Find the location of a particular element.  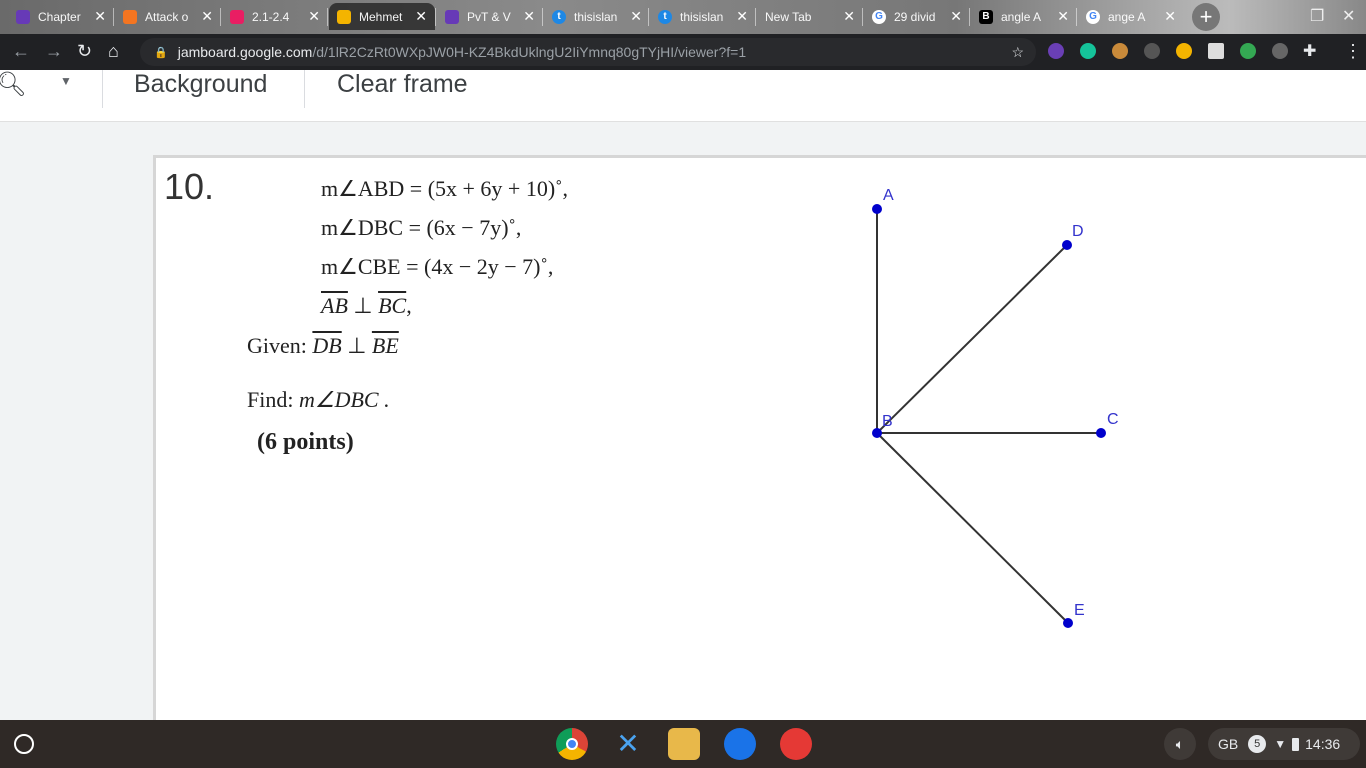

wifi-icon: ▼ is located at coordinates (1280, 744).